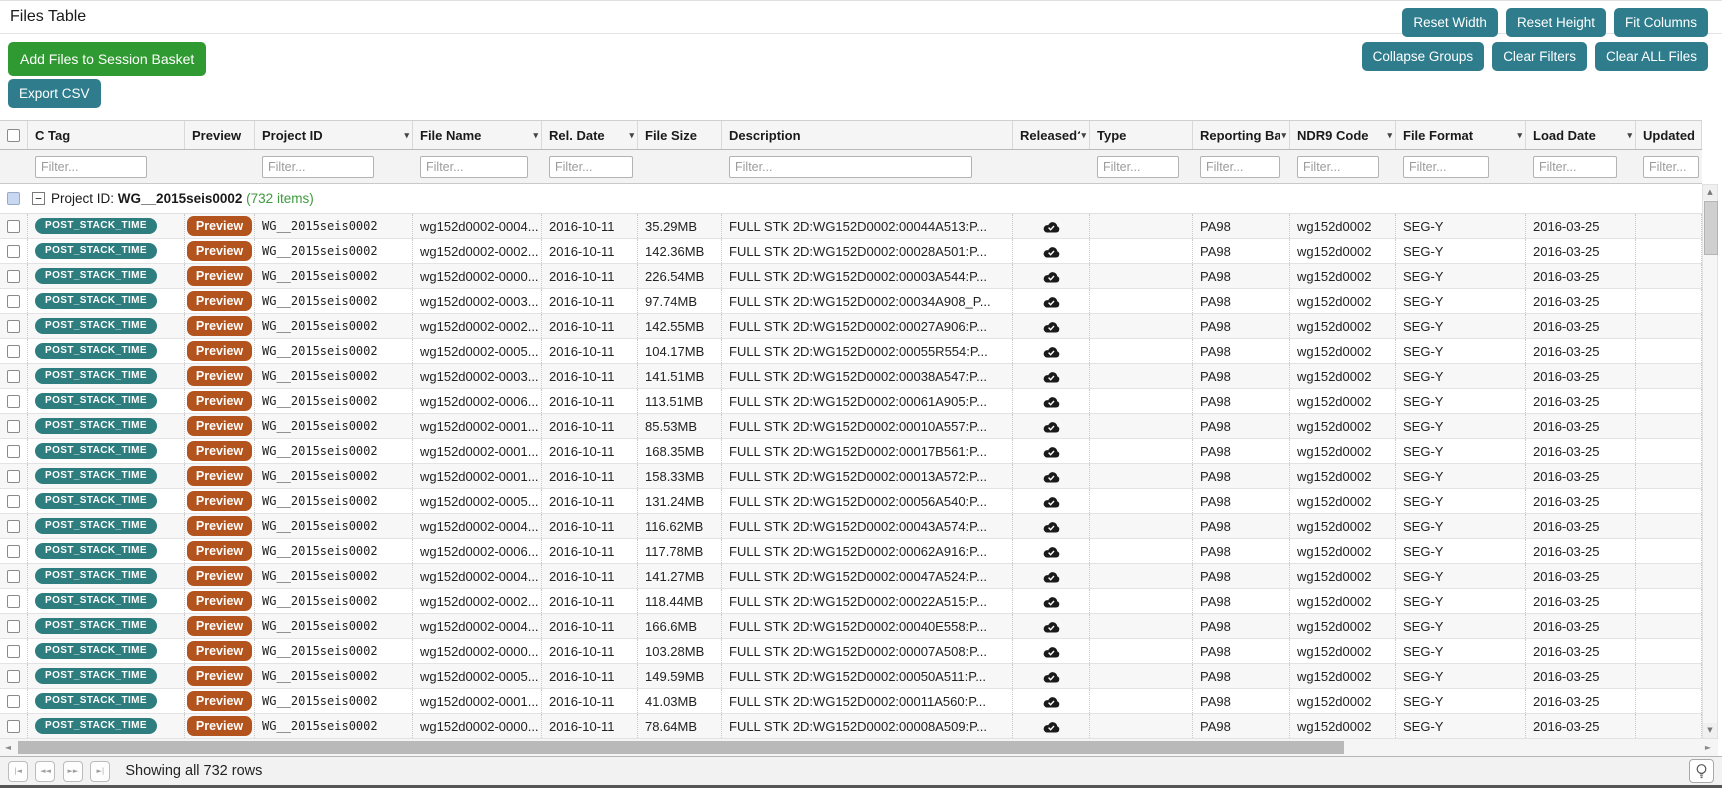 The image size is (1722, 788). Describe the element at coordinates (1710, 461) in the screenshot. I see `vertical-scrollbar: ▲ ▼` at that location.